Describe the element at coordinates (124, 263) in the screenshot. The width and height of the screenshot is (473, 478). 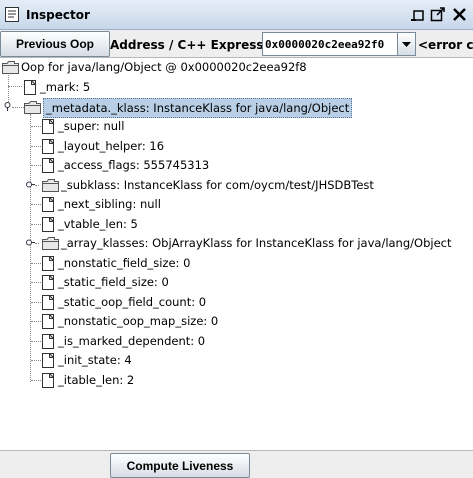
I see `tree-node-label: _nonstatic_field_size: 0` at that location.